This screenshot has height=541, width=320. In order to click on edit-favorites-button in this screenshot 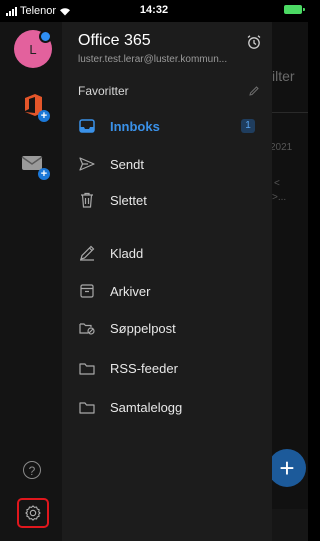, I will do `click(254, 93)`.